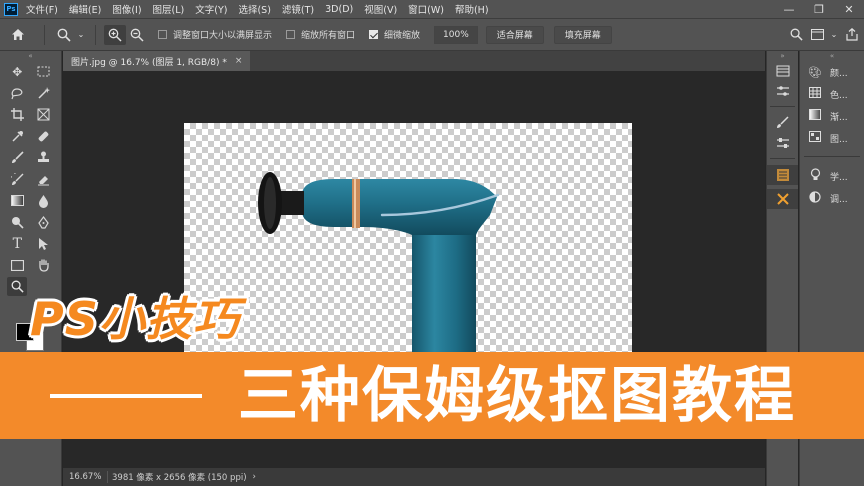 The width and height of the screenshot is (864, 486). What do you see at coordinates (834, 34) in the screenshot?
I see `workspace-chevron-icon: ⌄` at bounding box center [834, 34].